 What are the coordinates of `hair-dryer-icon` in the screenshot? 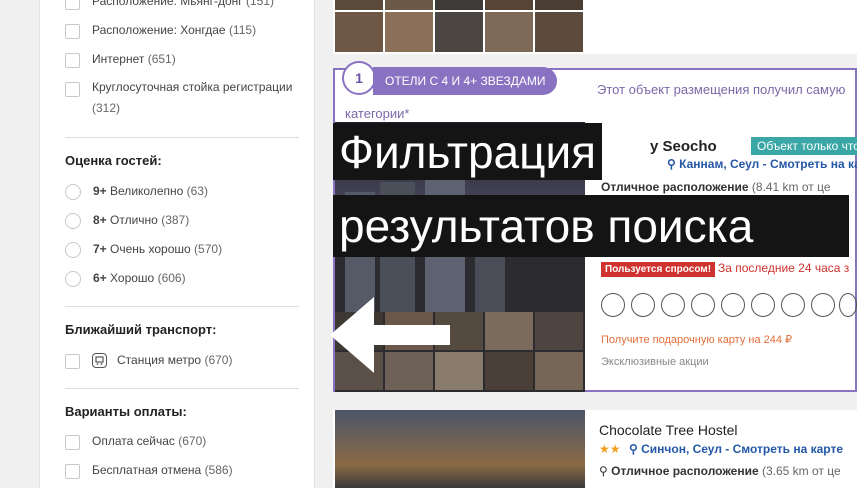 It's located at (733, 305).